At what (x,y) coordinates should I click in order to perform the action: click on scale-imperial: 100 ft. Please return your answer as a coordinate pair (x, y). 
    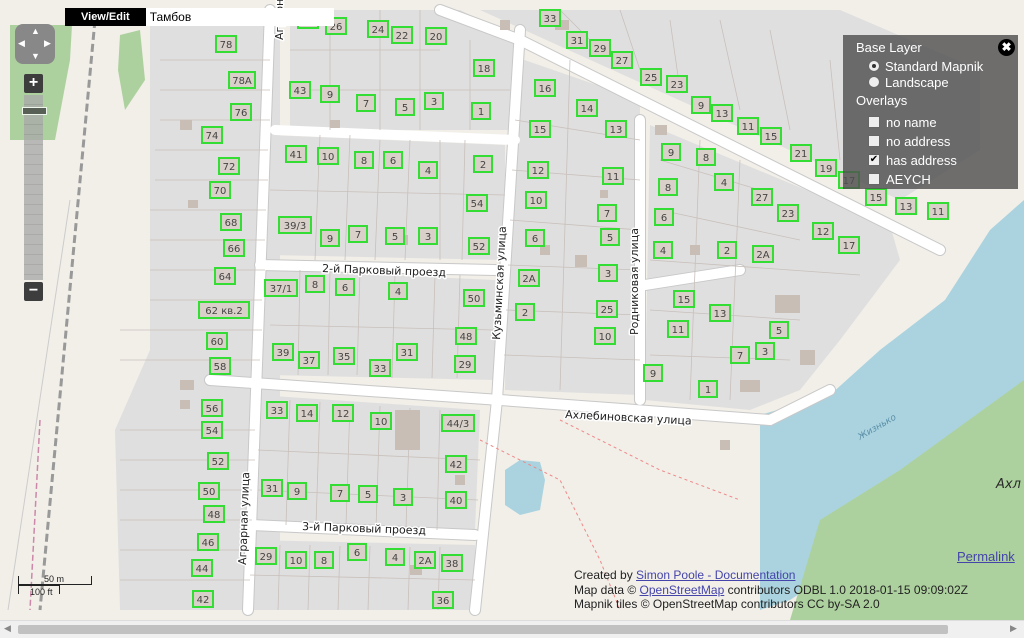
    Looking at the image, I should click on (41, 592).